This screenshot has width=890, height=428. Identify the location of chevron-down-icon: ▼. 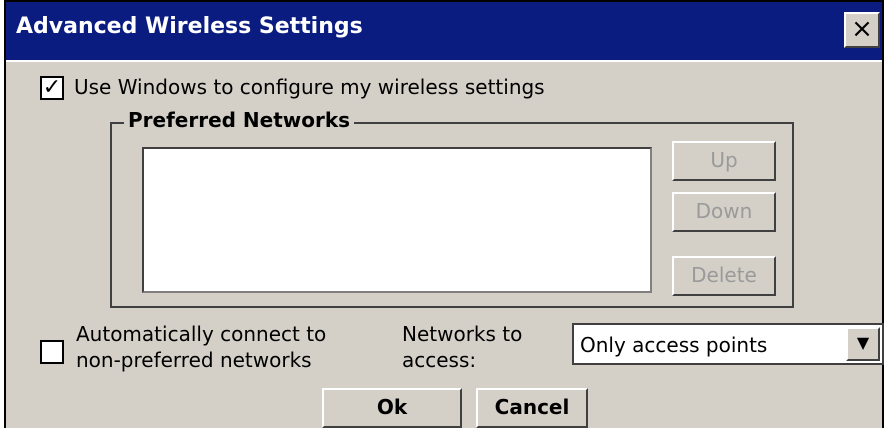
(863, 342).